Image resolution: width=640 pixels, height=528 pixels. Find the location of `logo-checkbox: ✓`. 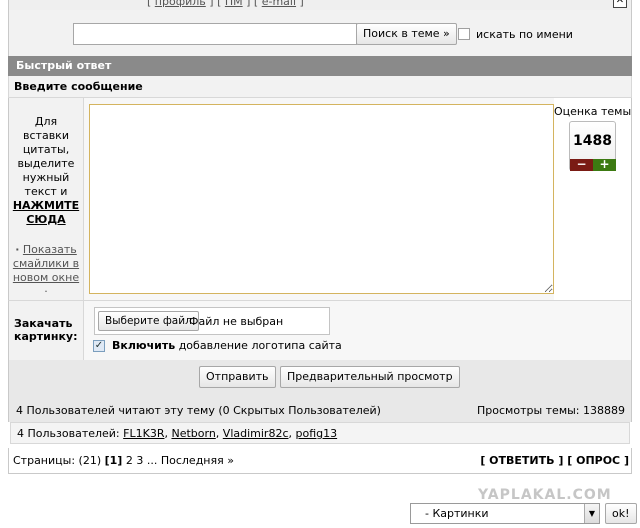

logo-checkbox: ✓ is located at coordinates (99, 346).